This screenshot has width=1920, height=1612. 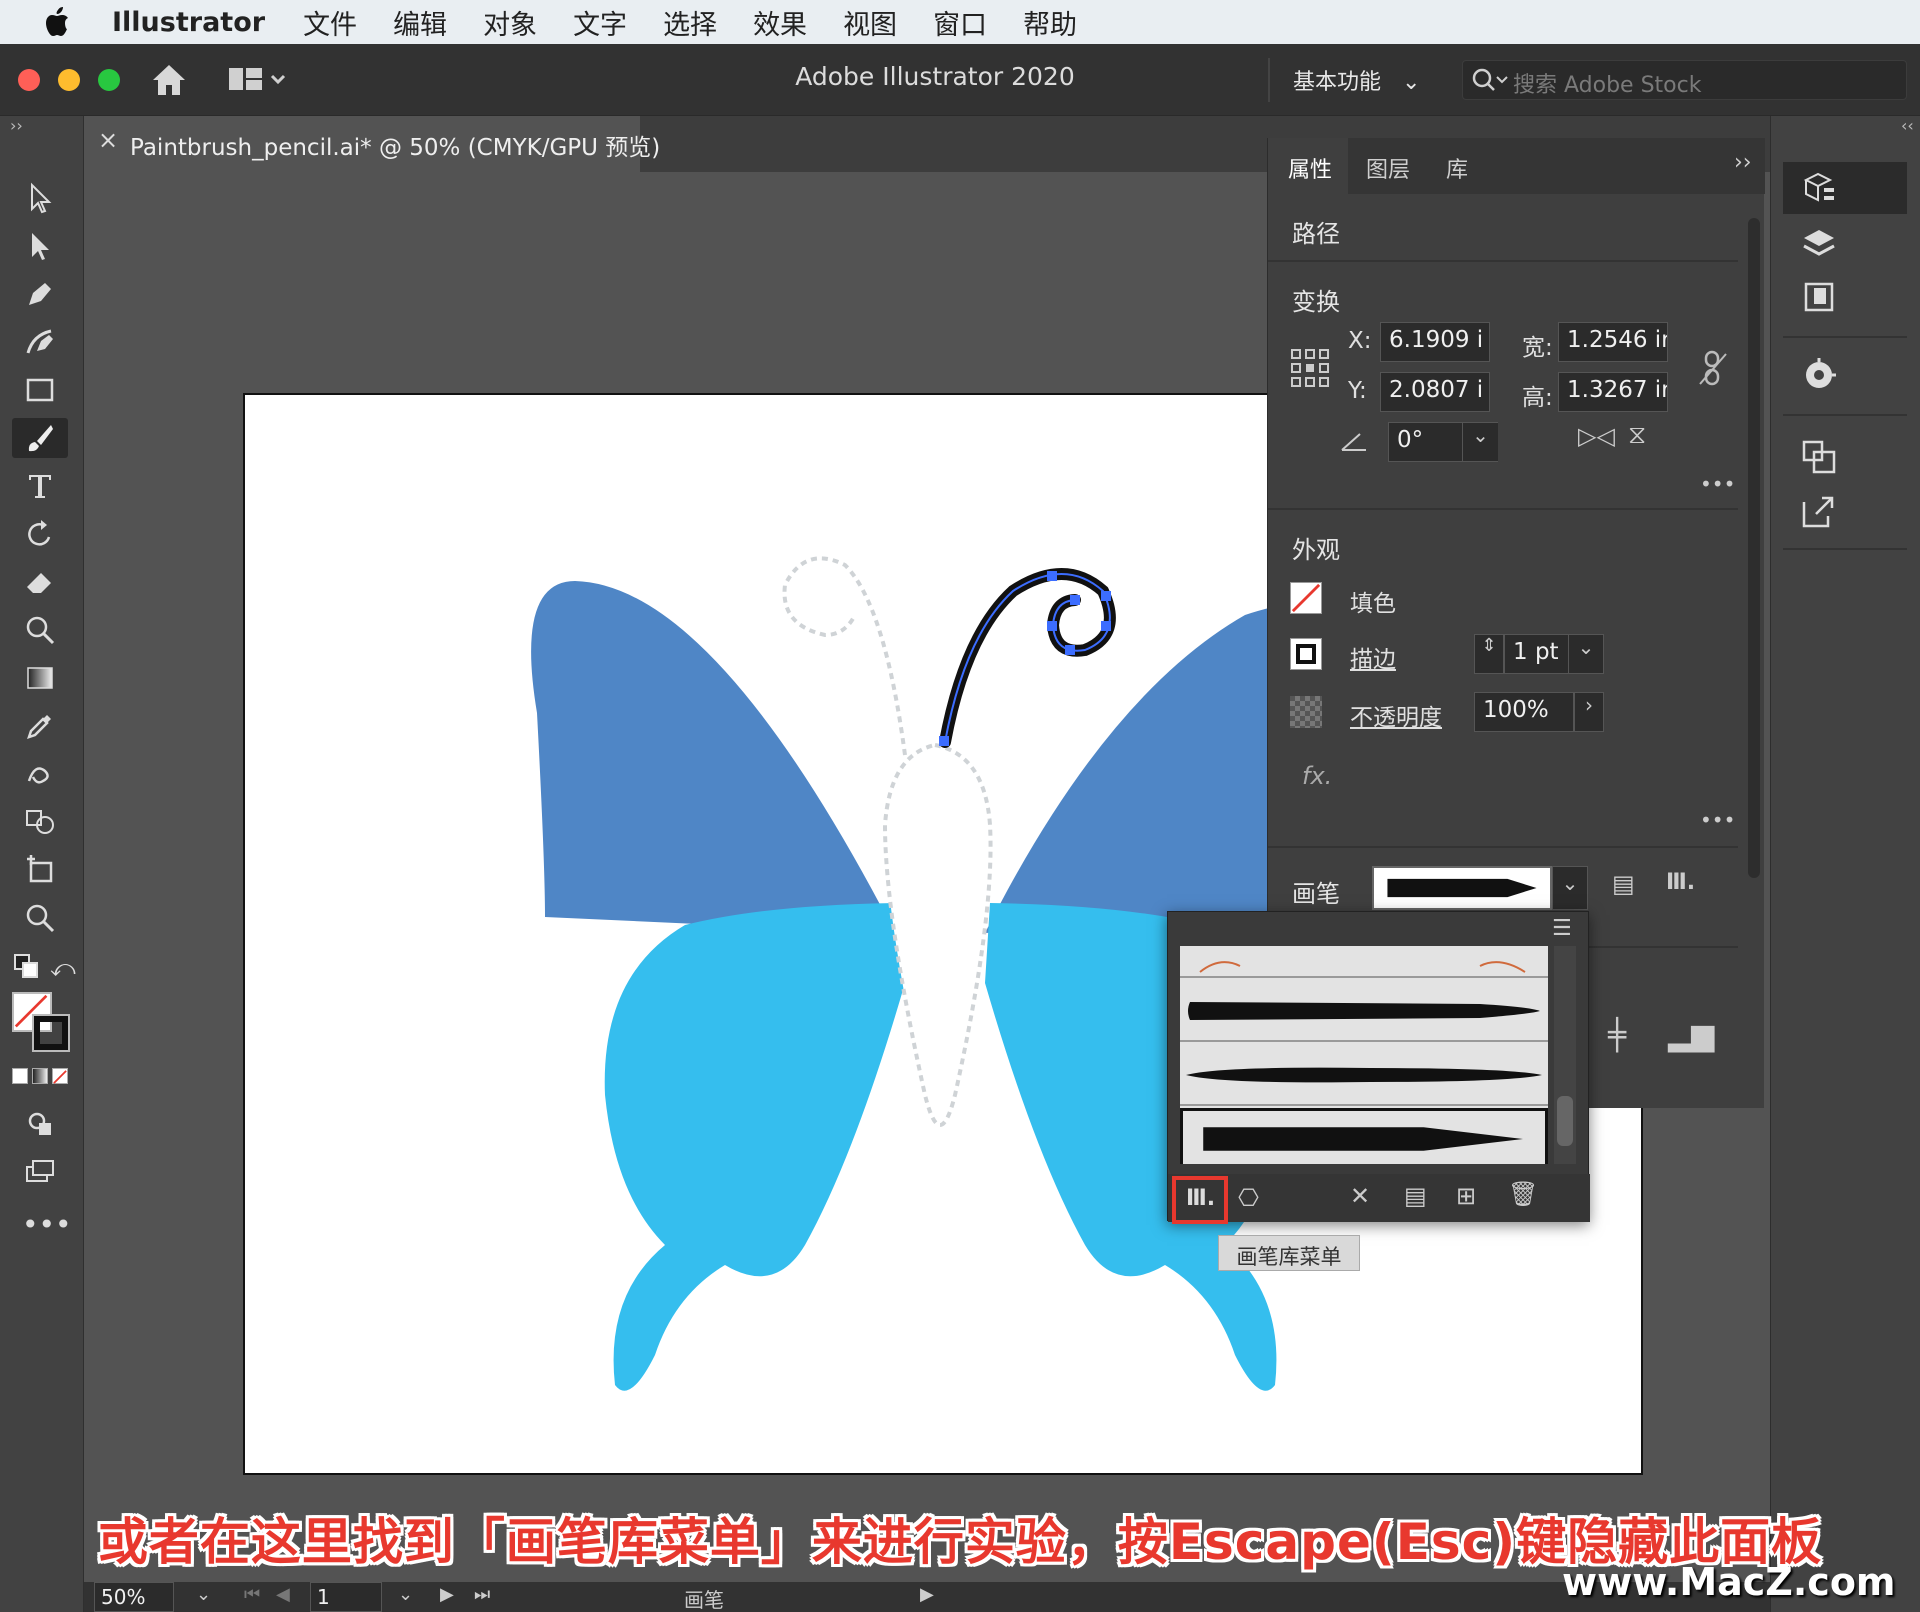 I want to click on panel-scrollbar, so click(x=1754, y=548).